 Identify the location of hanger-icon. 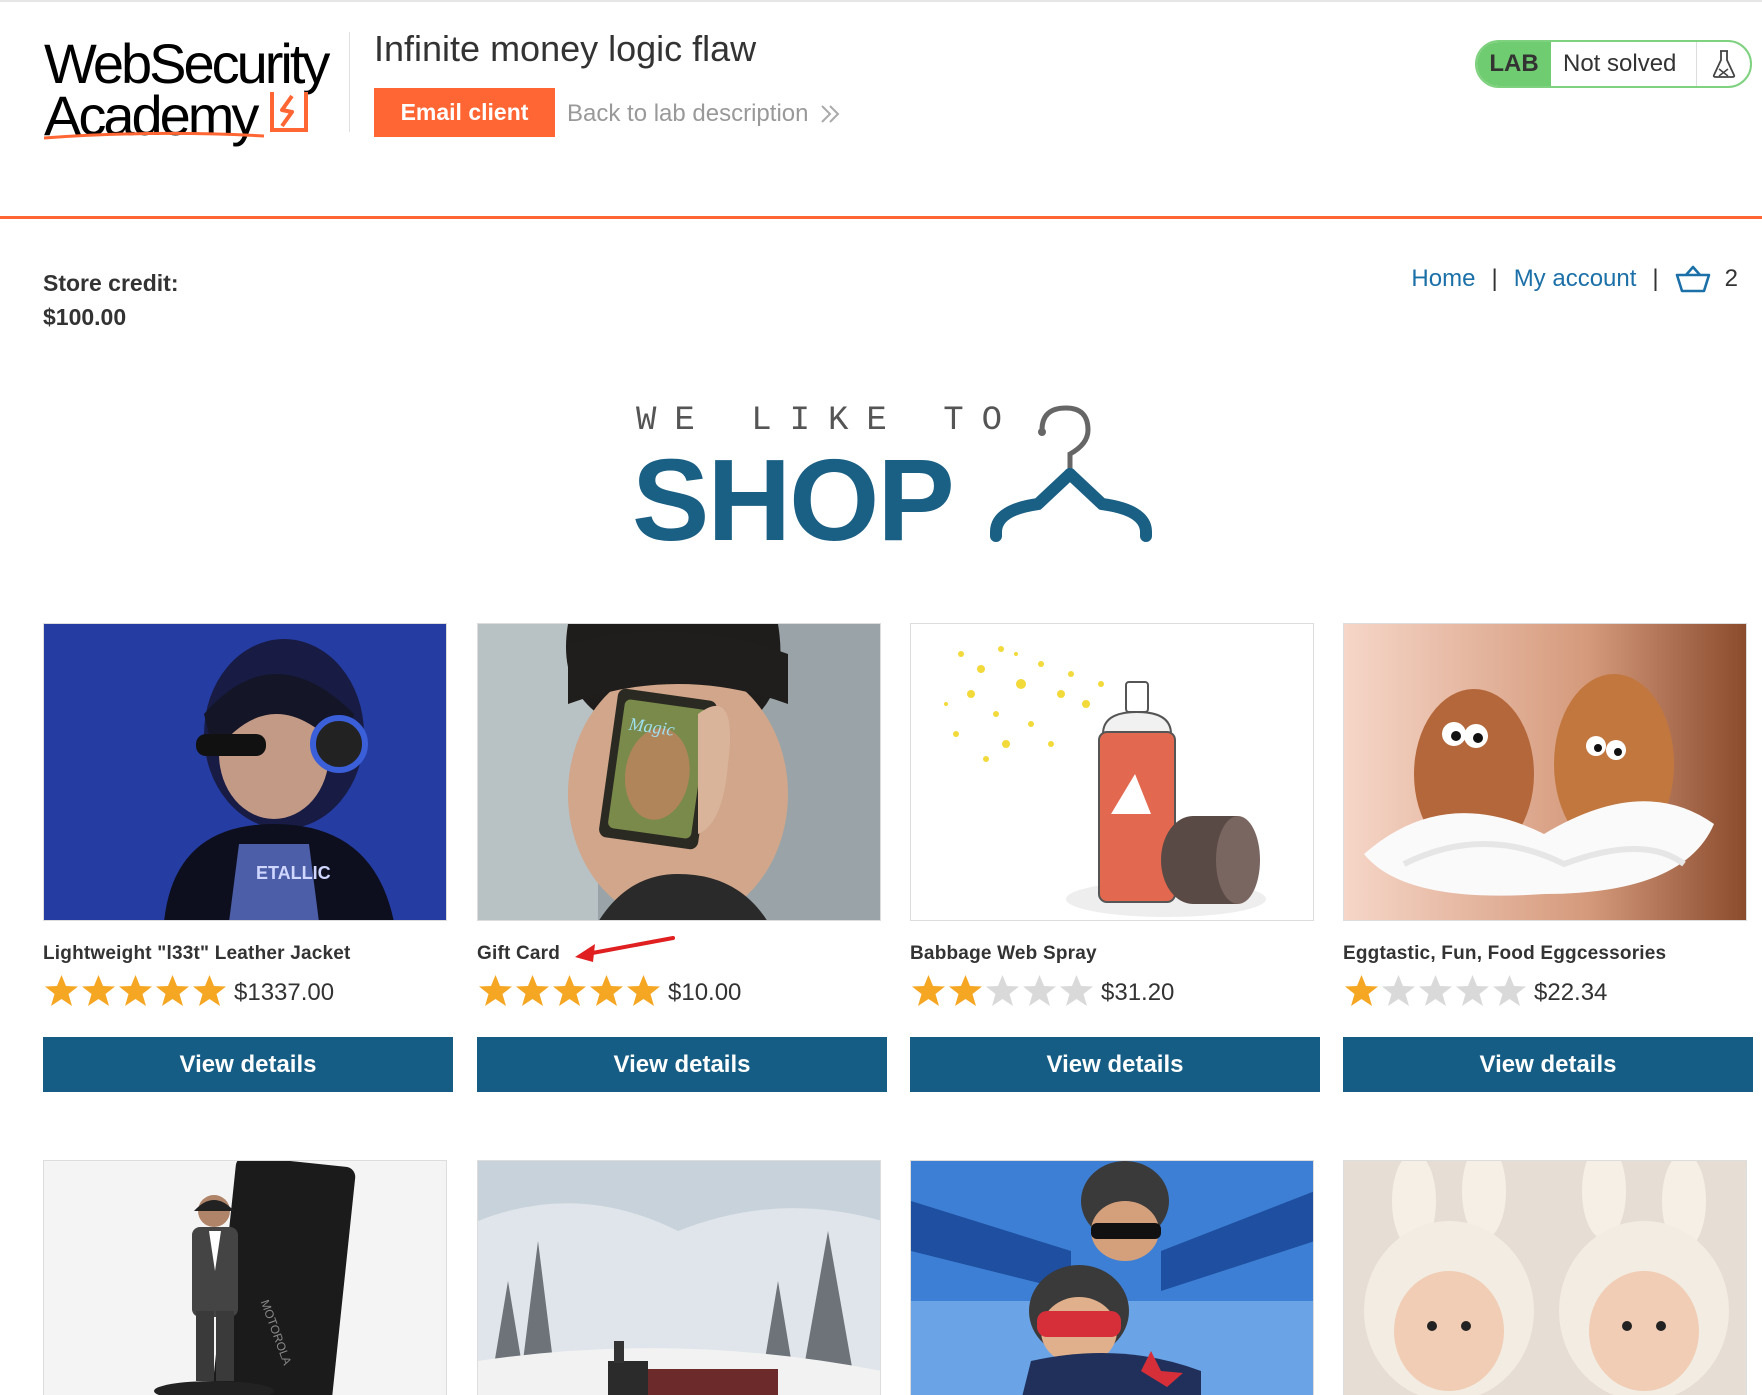
(1071, 473).